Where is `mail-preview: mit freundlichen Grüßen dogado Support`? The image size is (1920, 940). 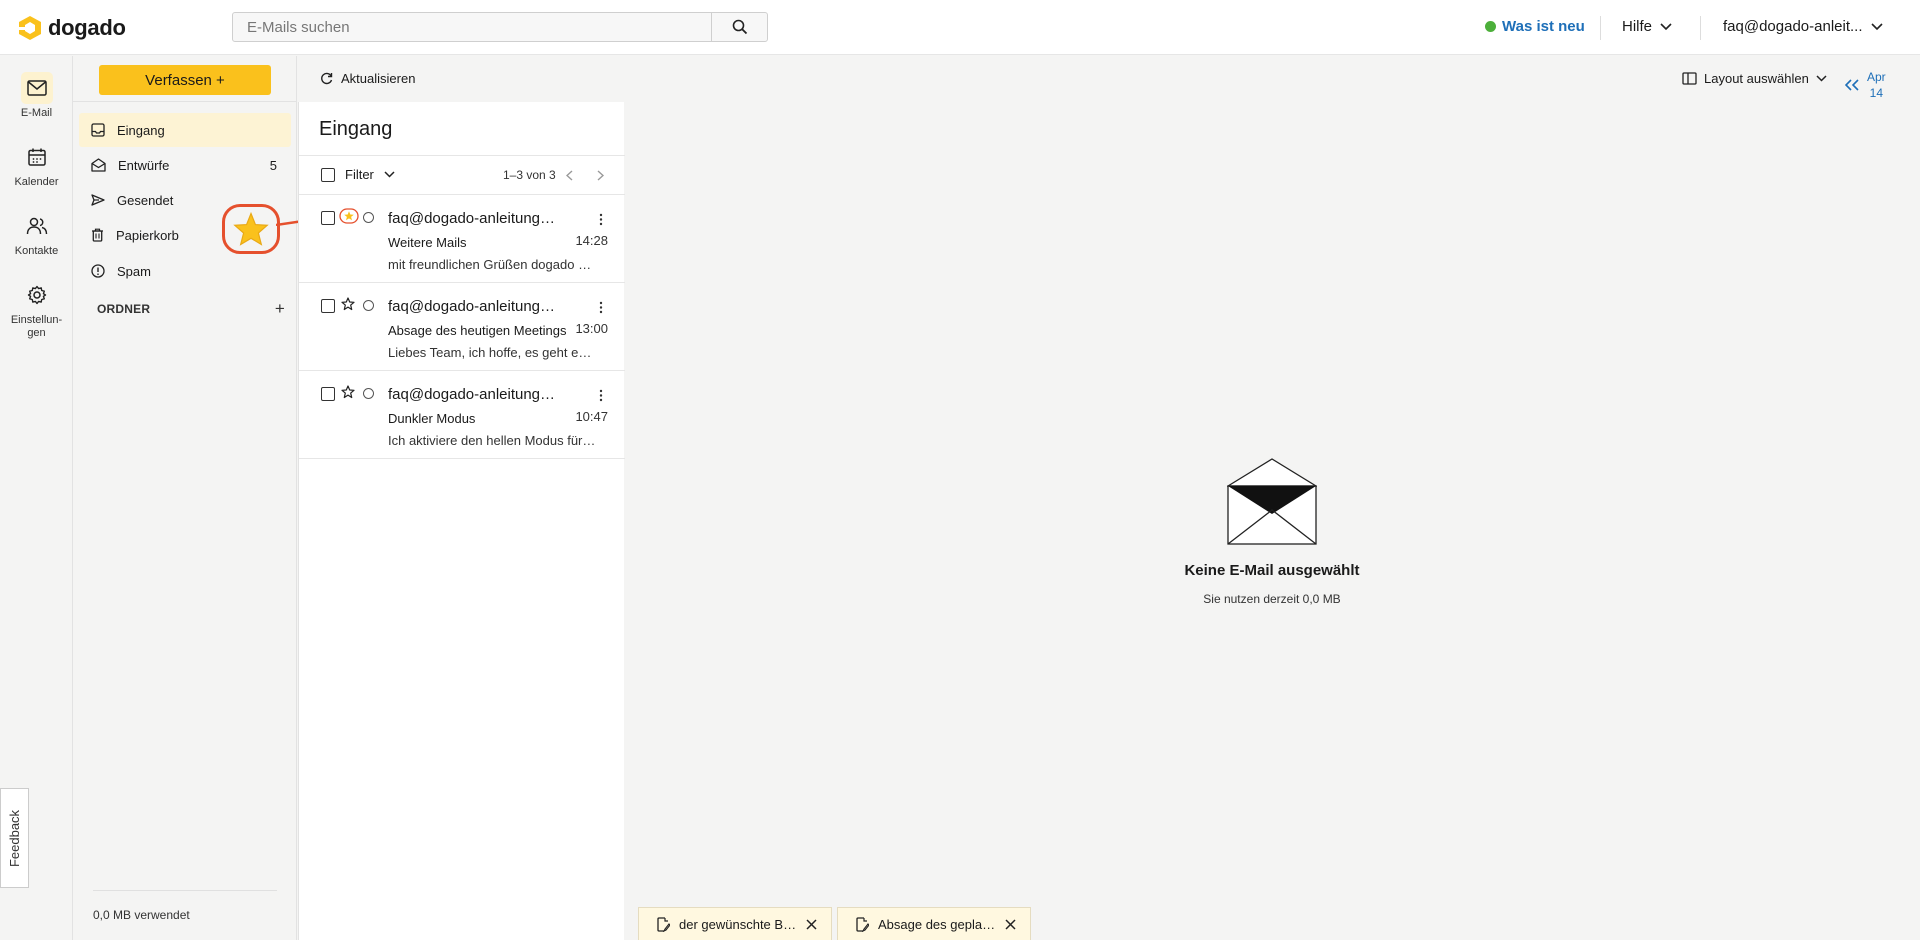 mail-preview: mit freundlichen Grüßen dogado Support is located at coordinates (493, 264).